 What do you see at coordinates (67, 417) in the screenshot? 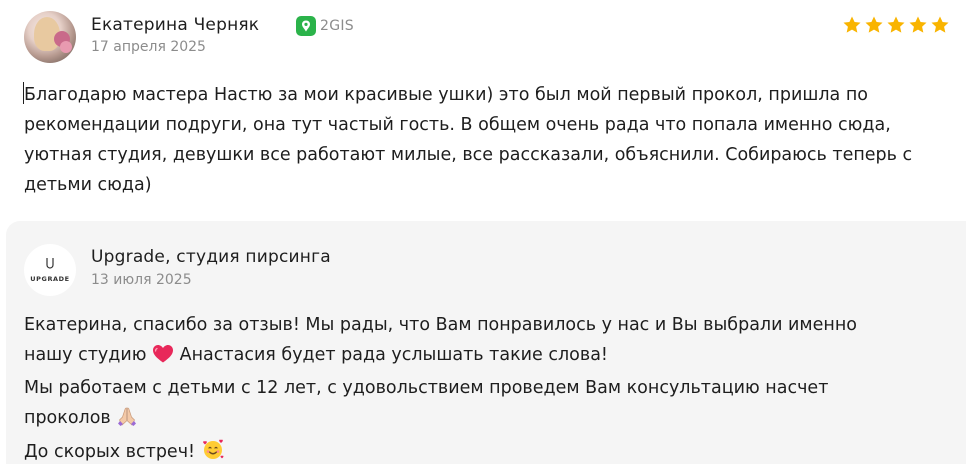
I see `reply-line-part: проколов` at bounding box center [67, 417].